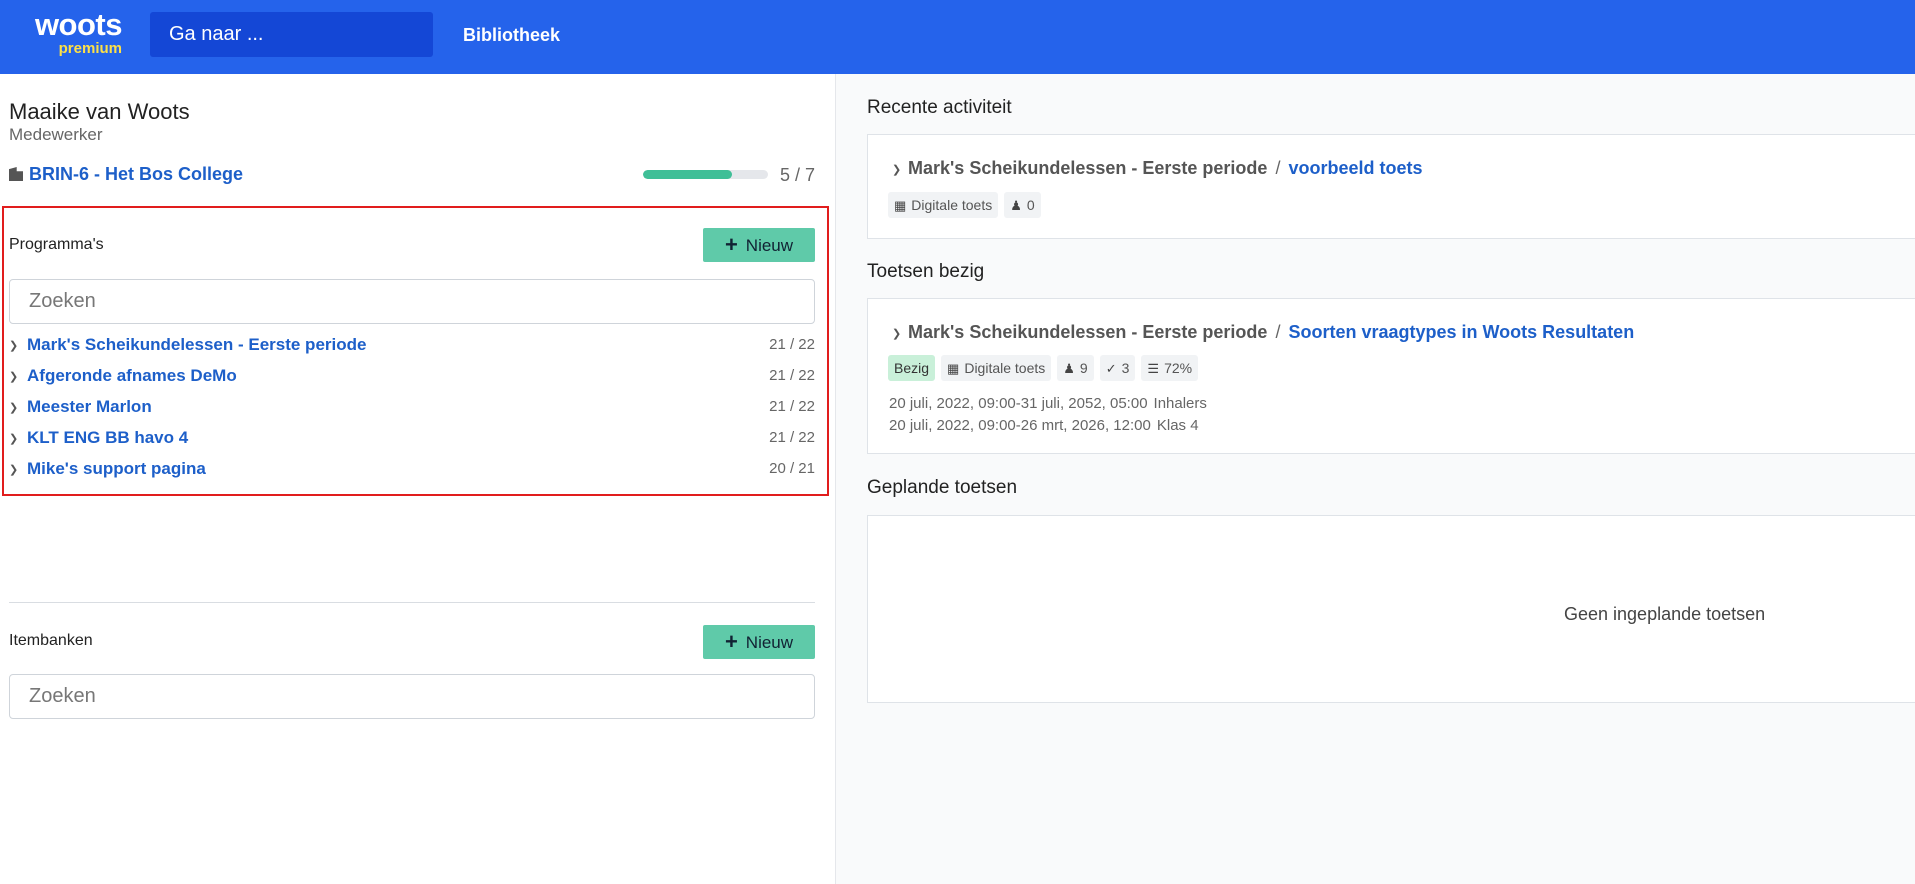  What do you see at coordinates (942, 487) in the screenshot?
I see `planned-tests-title: Geplande toetsen` at bounding box center [942, 487].